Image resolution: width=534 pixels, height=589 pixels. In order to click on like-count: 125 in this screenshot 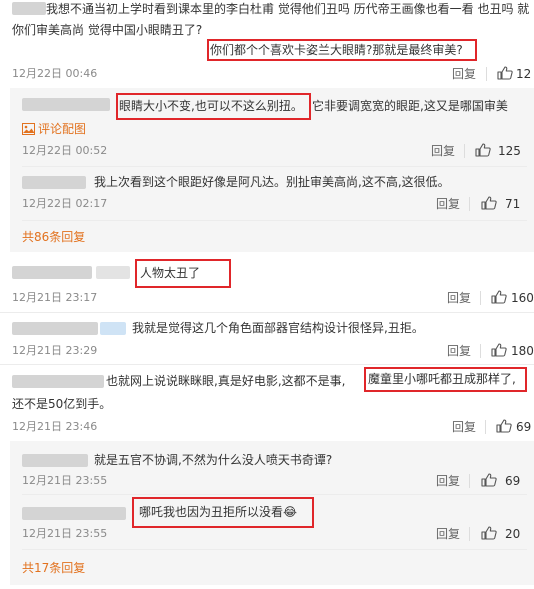, I will do `click(509, 151)`.